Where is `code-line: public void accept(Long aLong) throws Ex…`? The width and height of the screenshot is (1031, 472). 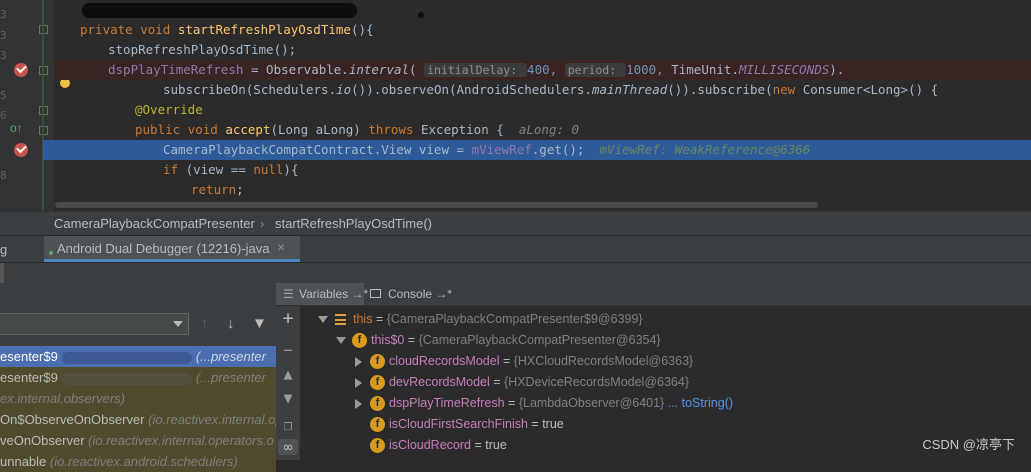 code-line: public void accept(Long aLong) throws Ex… is located at coordinates (515, 130).